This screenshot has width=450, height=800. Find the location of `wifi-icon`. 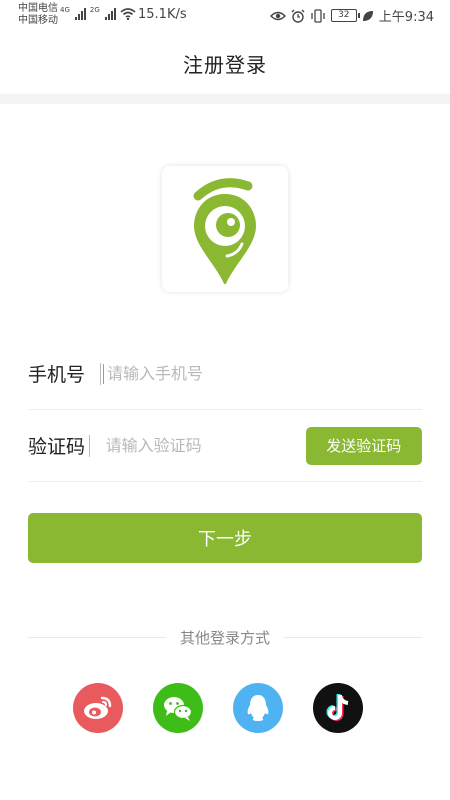

wifi-icon is located at coordinates (128, 14).